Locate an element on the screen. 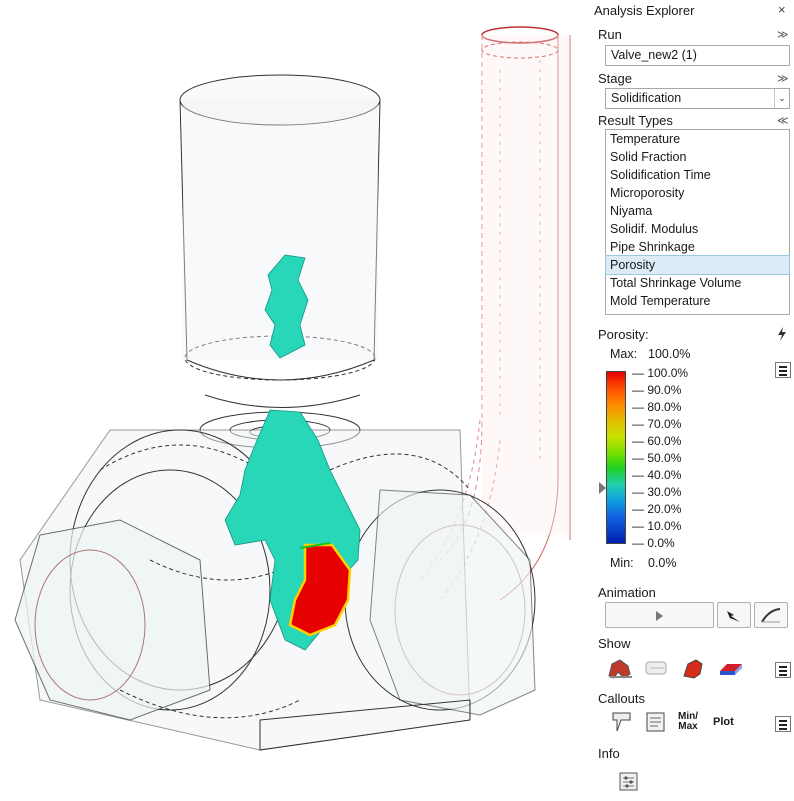 This screenshot has height=801, width=794. legend-tick: — 50.0% is located at coordinates (657, 458).